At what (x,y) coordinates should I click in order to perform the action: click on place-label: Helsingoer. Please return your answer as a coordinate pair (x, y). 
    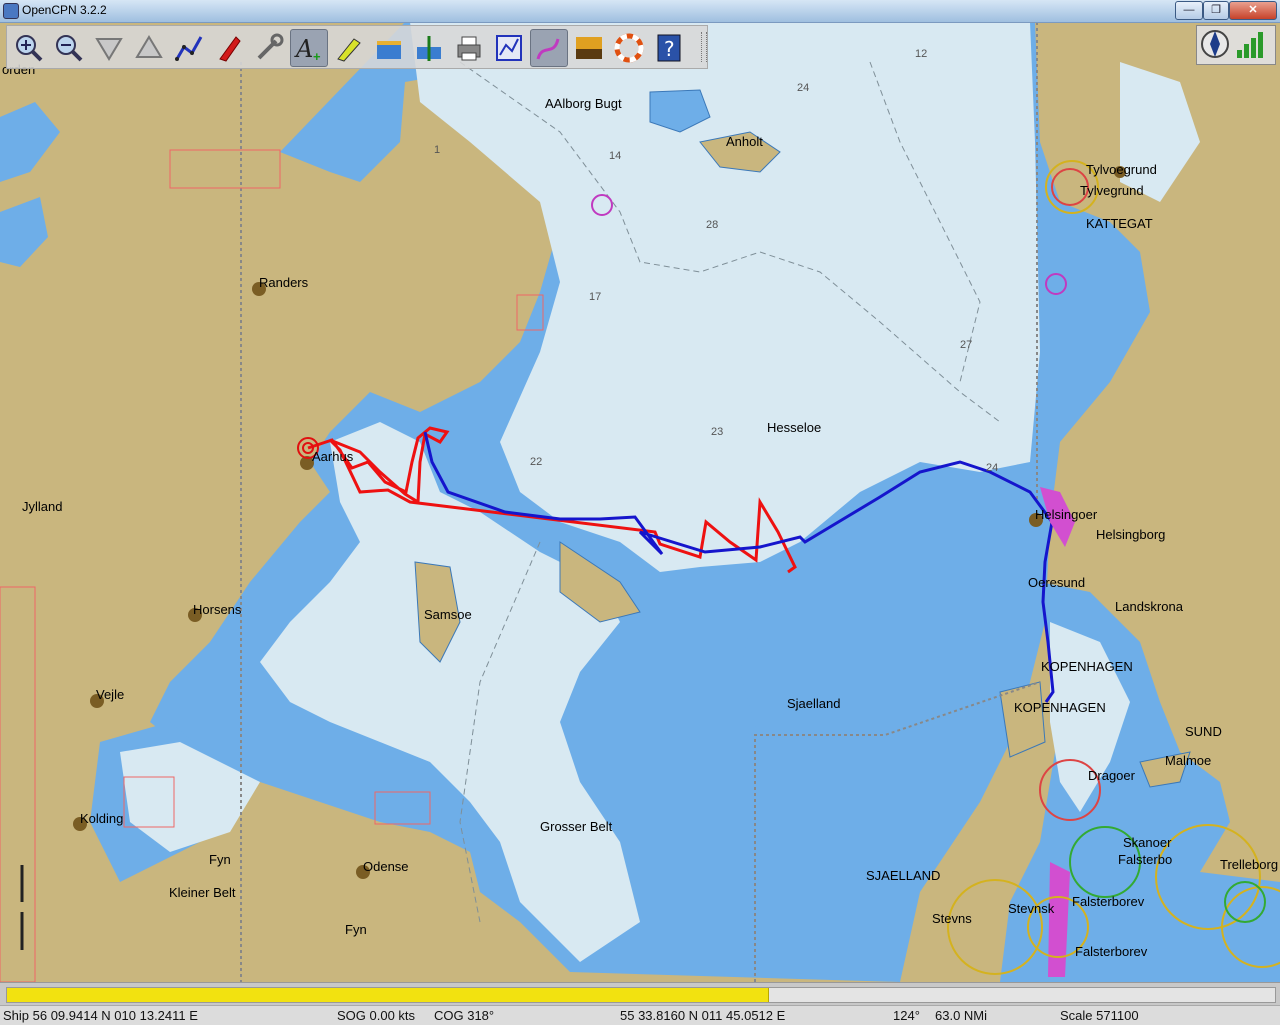
    Looking at the image, I should click on (1066, 514).